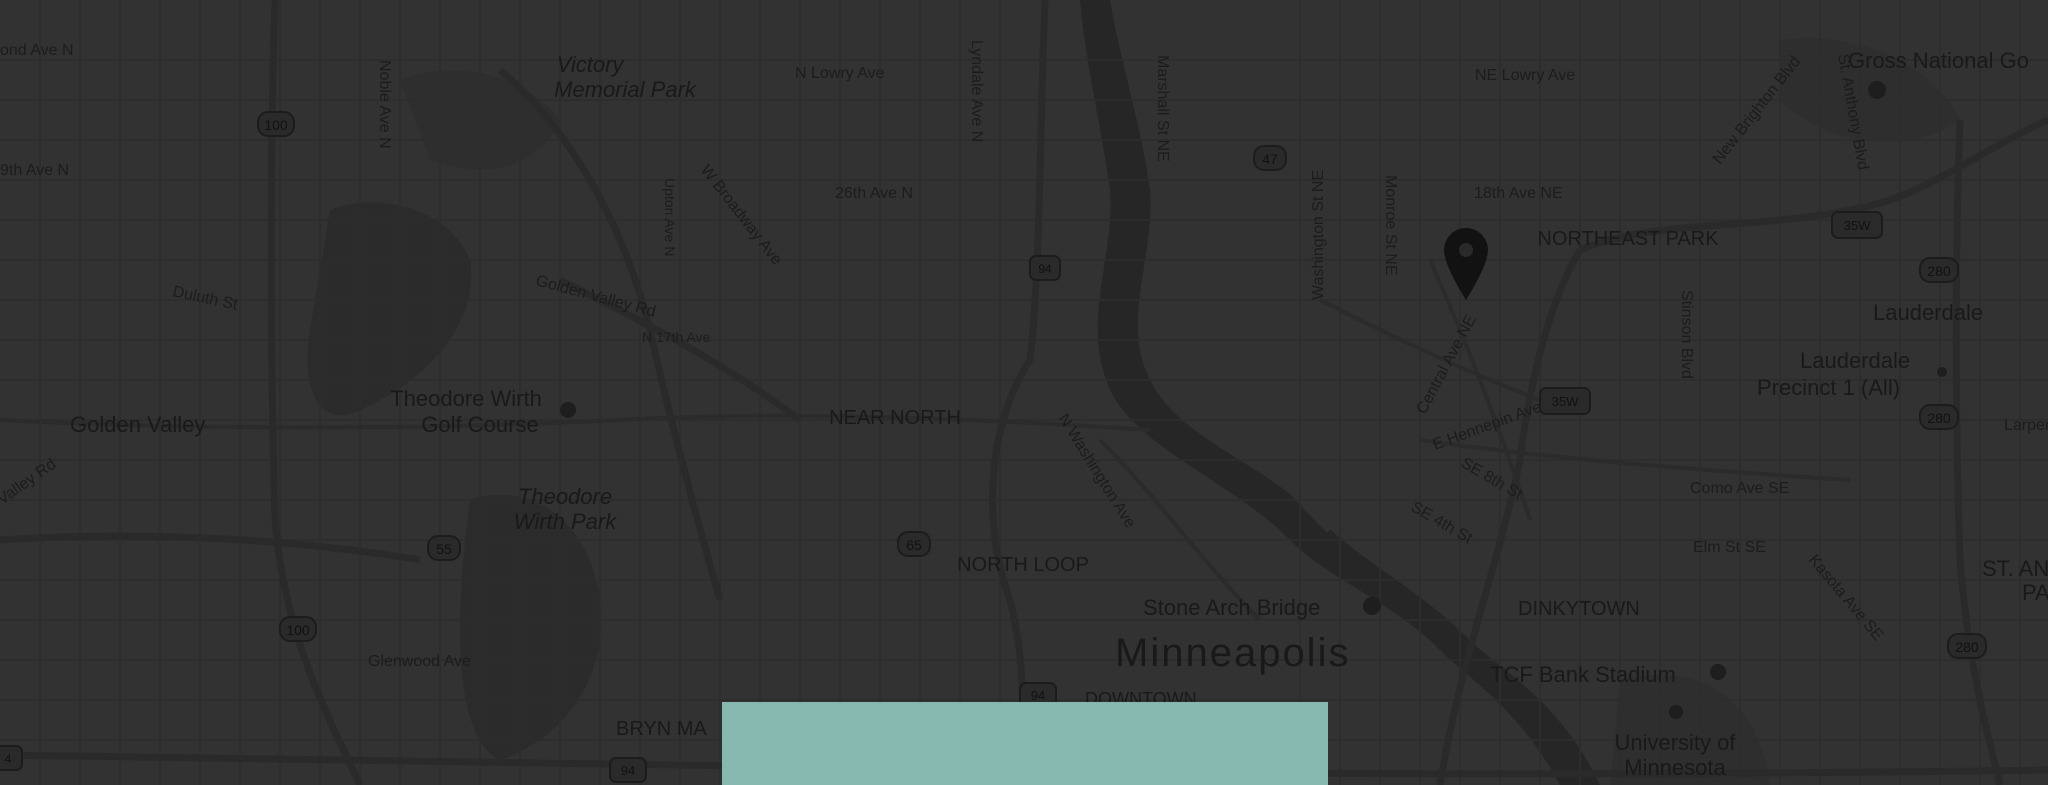  I want to click on map-label: Theodore, so click(565, 496).